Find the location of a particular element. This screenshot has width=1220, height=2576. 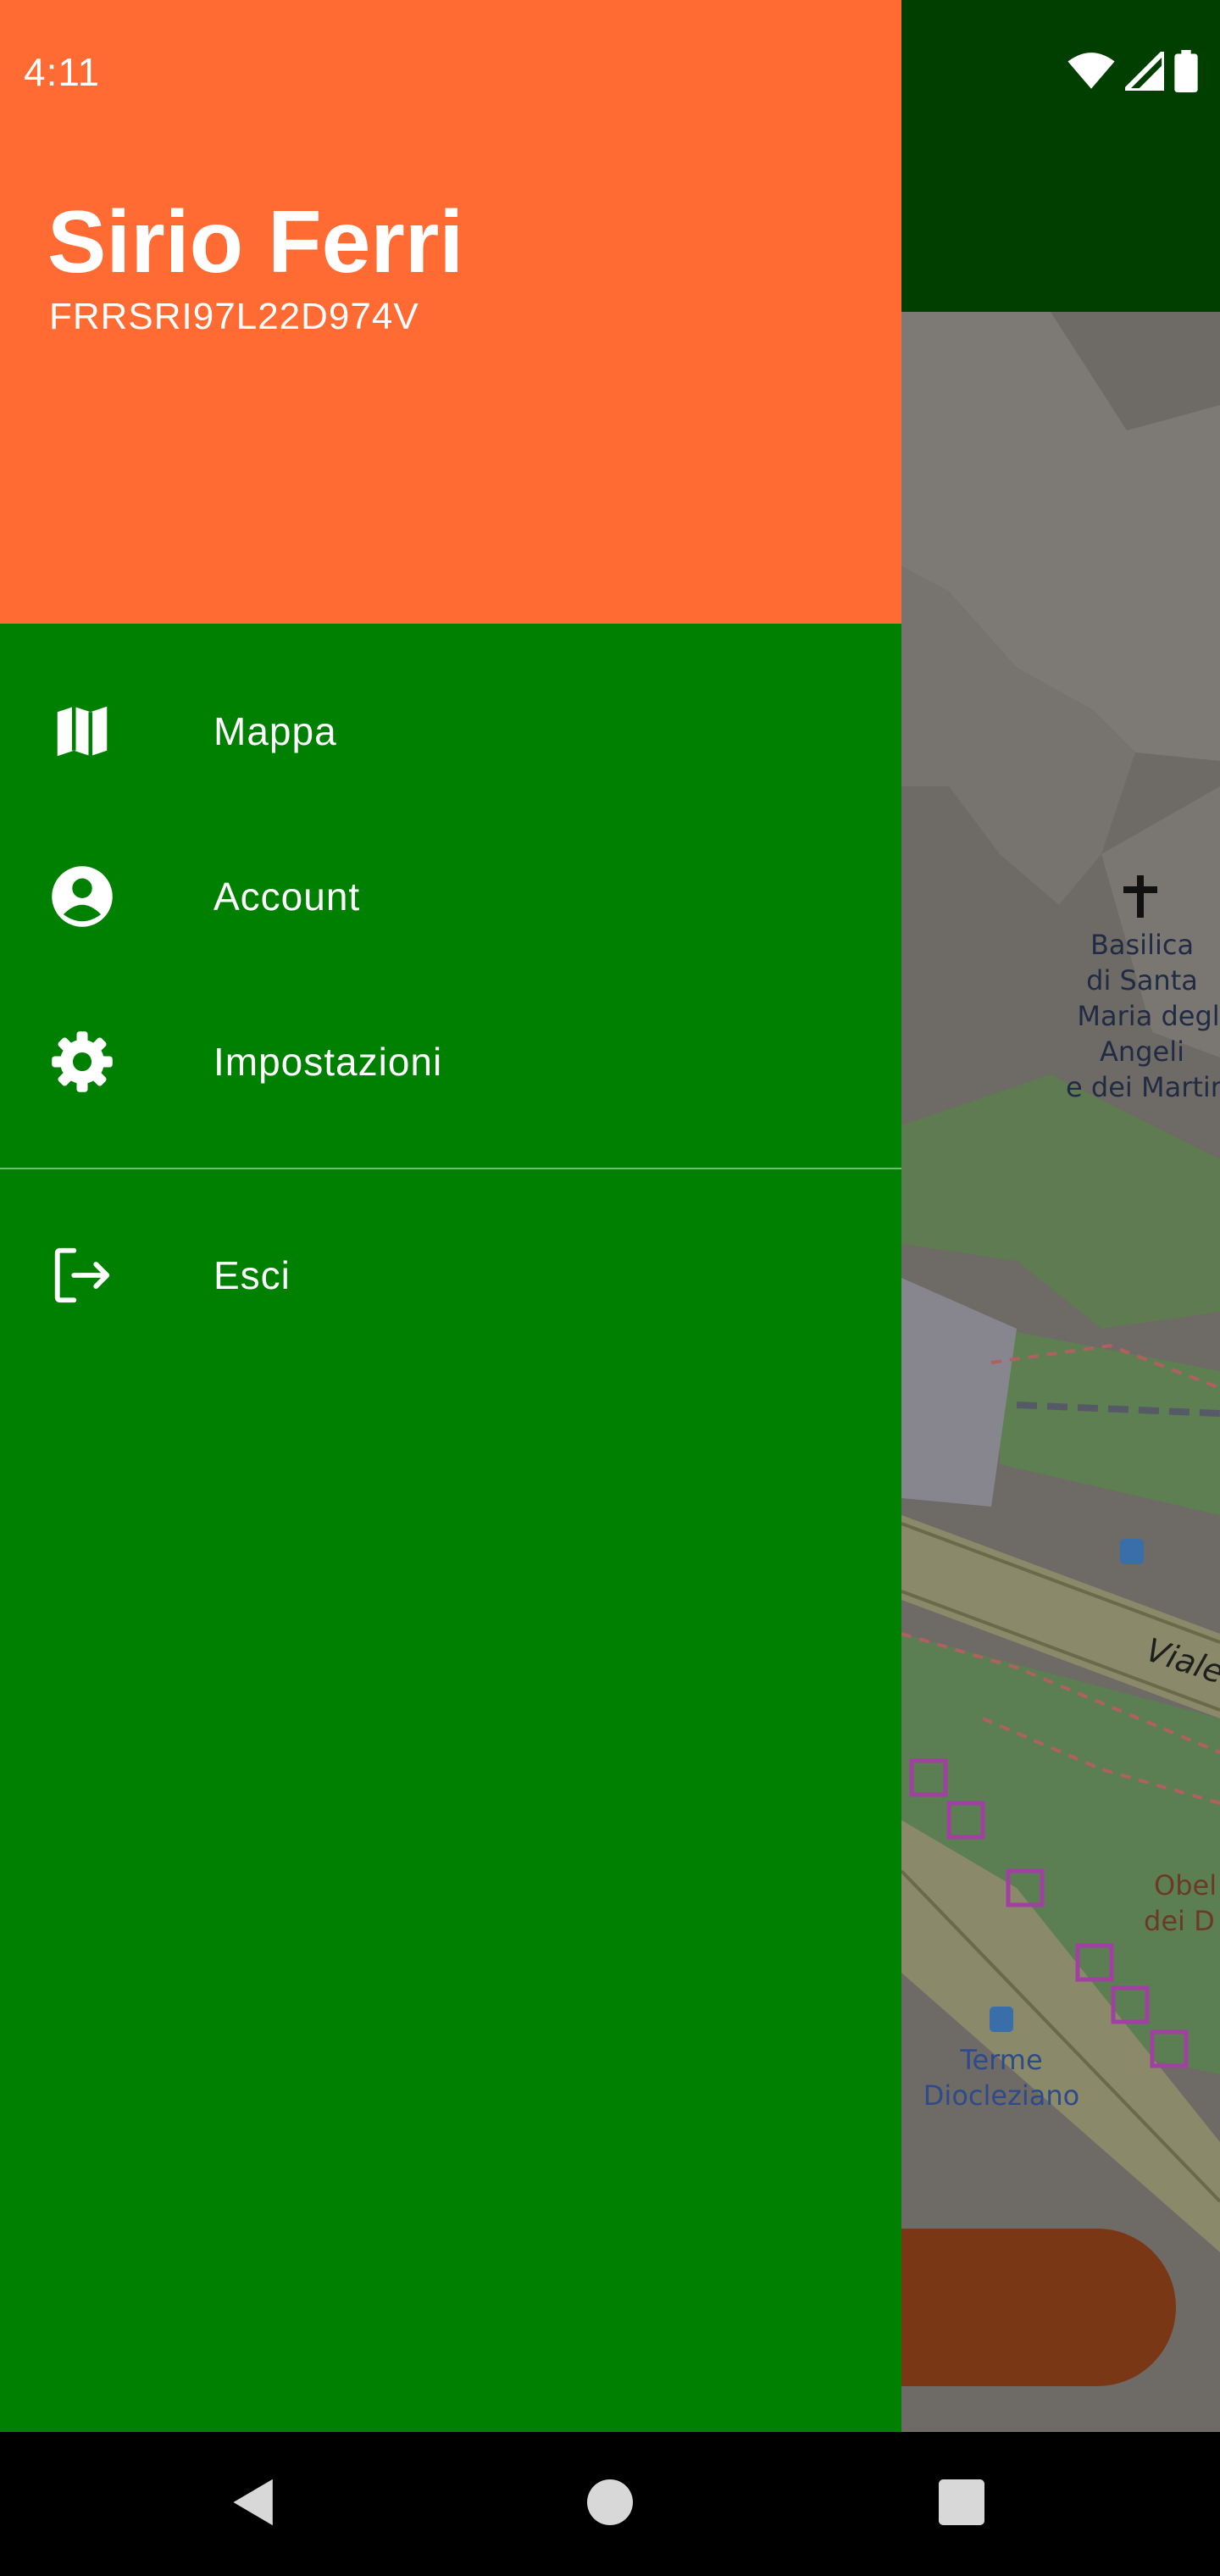

menu-item-mappa: Mappa is located at coordinates (450, 731).